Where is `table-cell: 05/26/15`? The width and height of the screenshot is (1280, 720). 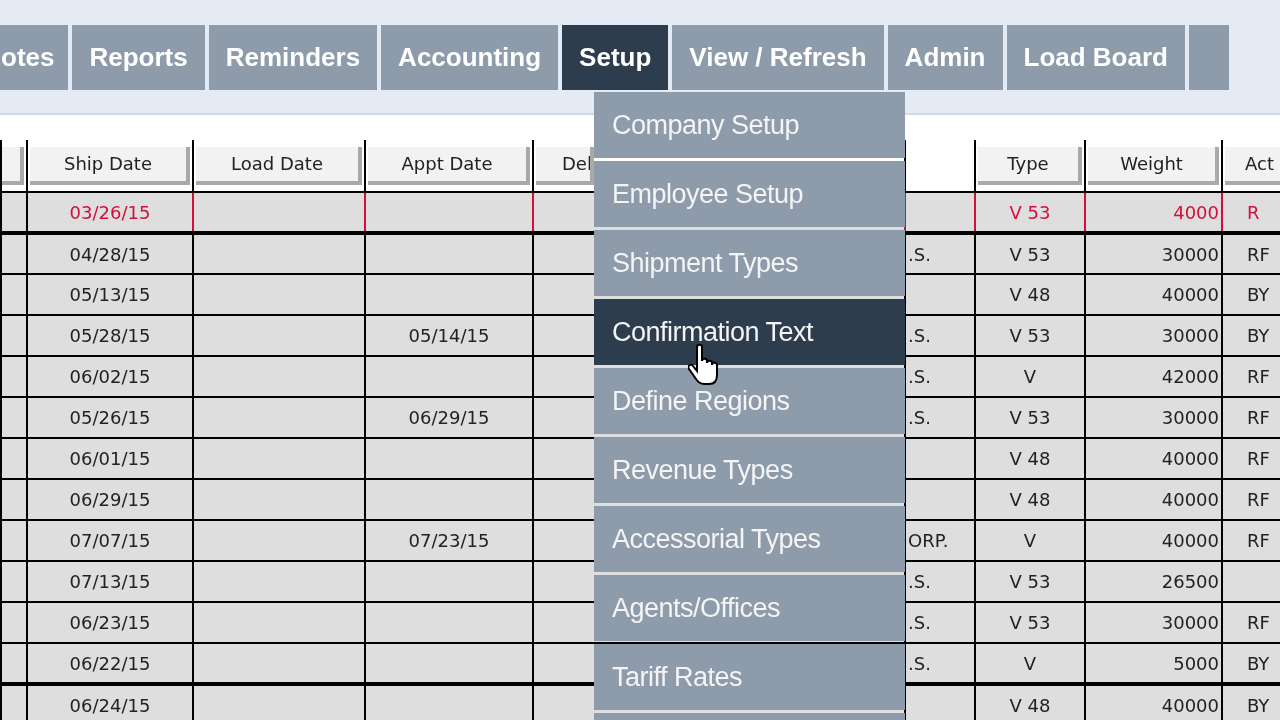
table-cell: 05/26/15 is located at coordinates (110, 417).